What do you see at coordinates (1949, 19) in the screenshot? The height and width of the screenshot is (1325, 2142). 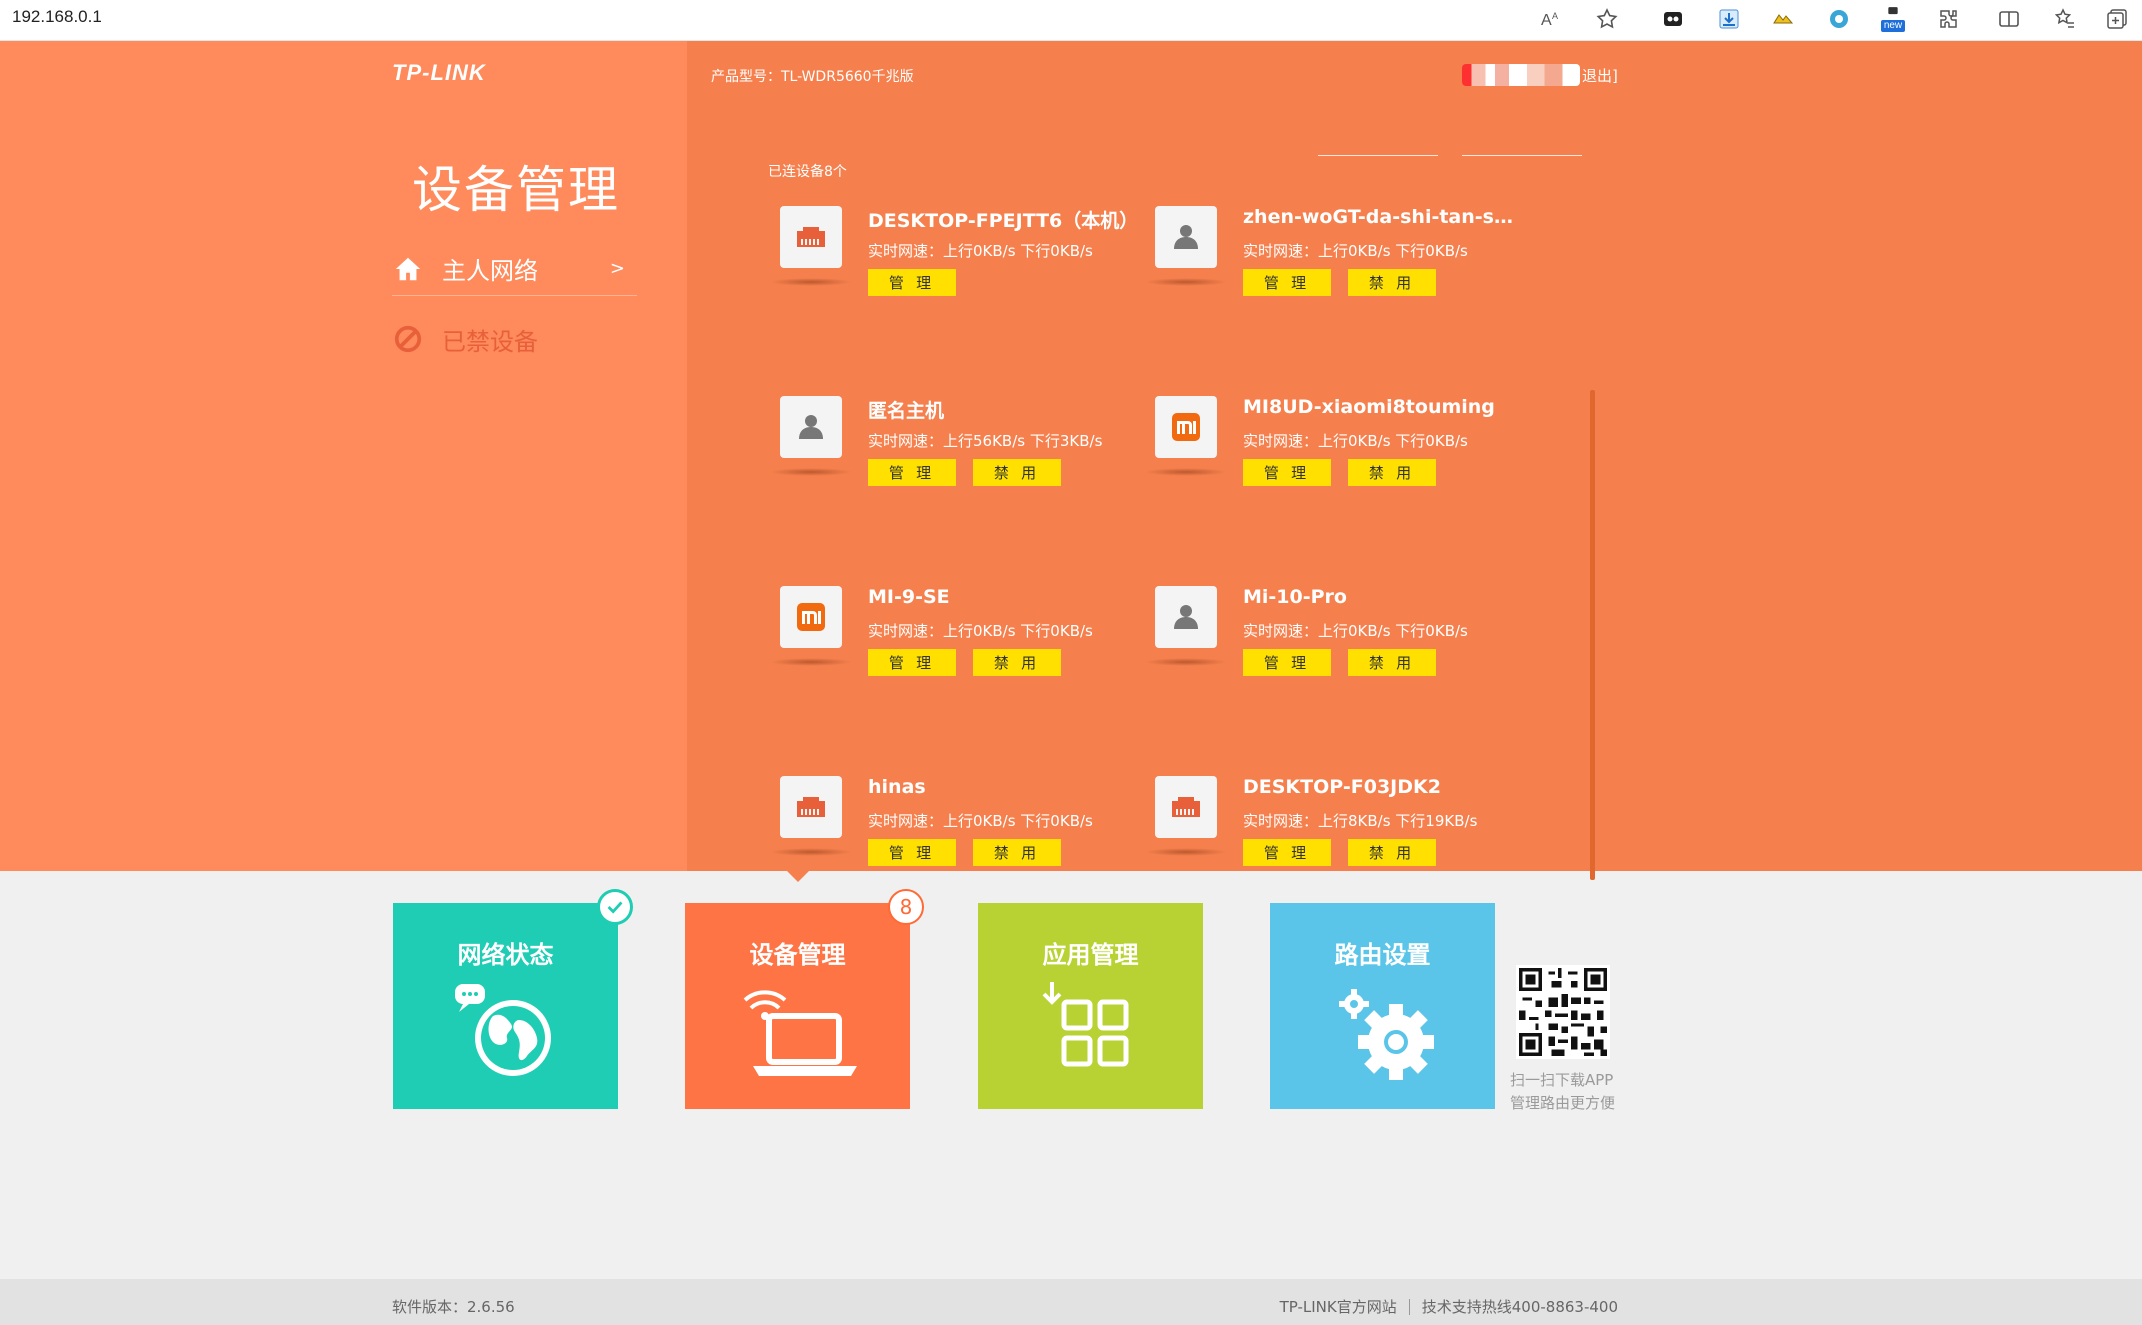 I see `extensions-puzzle-icon` at bounding box center [1949, 19].